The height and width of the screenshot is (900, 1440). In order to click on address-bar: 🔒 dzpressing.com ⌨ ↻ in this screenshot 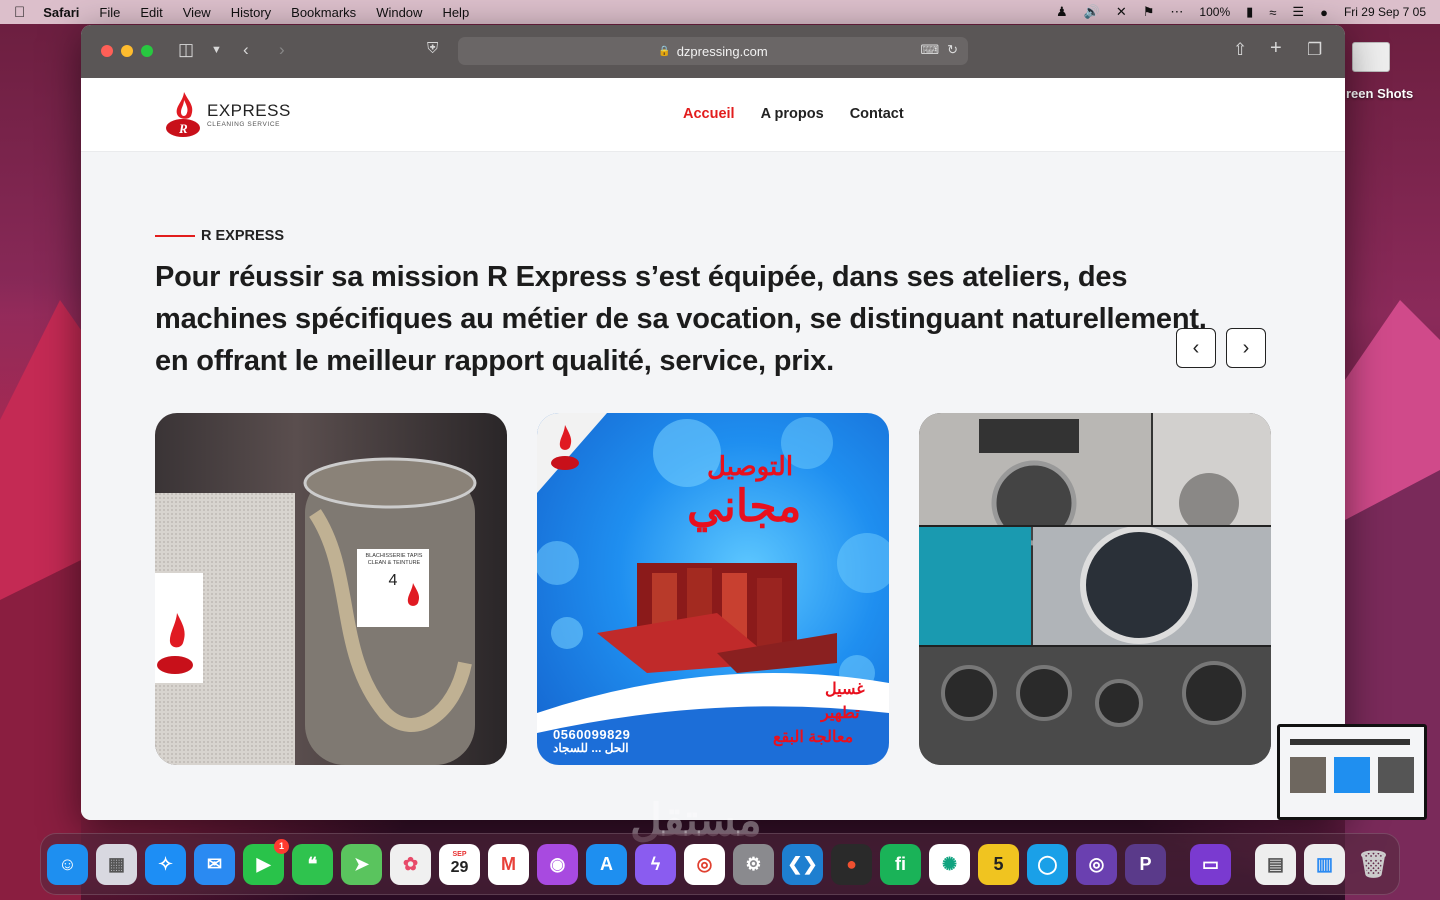, I will do `click(713, 51)`.